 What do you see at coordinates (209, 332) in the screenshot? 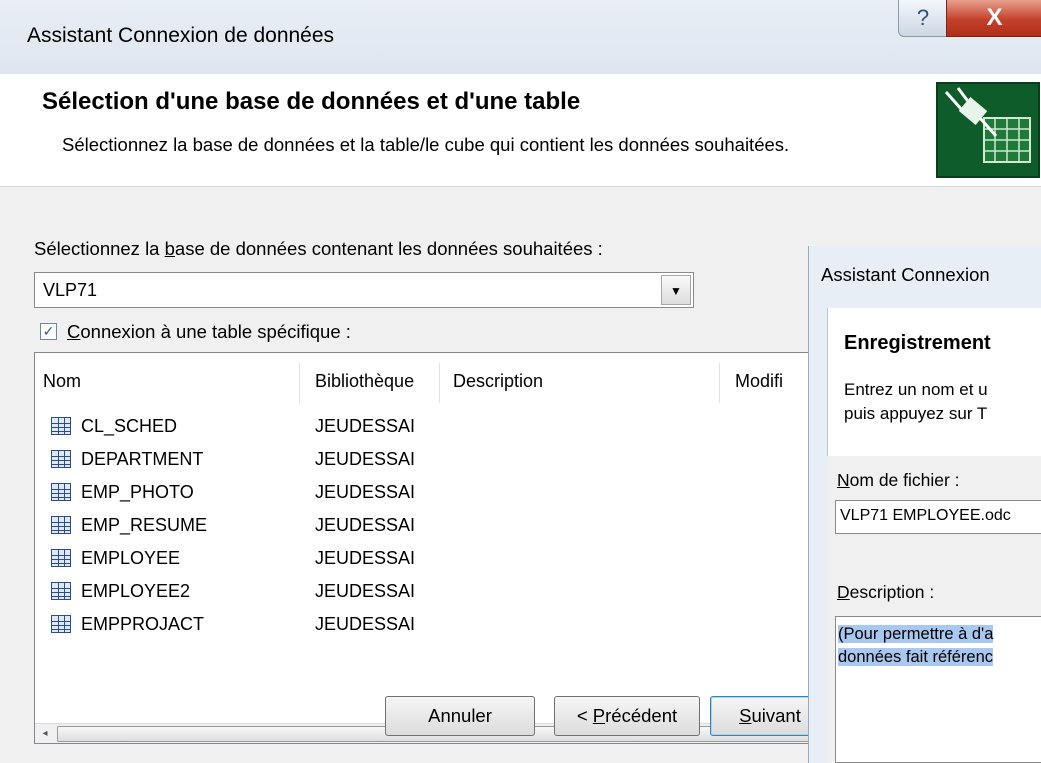
I see `specific-table-label: Connexion à une table spécifique :` at bounding box center [209, 332].